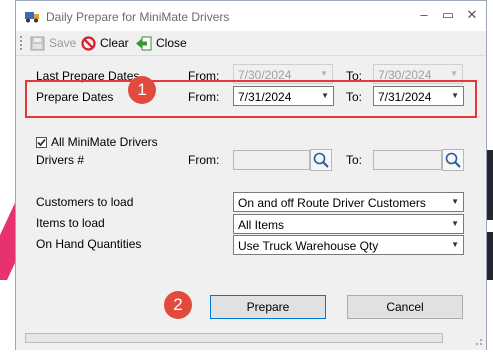 The width and height of the screenshot is (493, 358). I want to click on drivers-to-lookup-button, so click(453, 160).